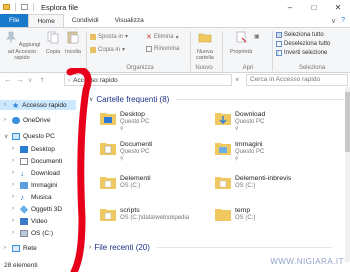 This screenshot has width=350, height=272. I want to click on open-group-label: Apri, so click(248, 68).